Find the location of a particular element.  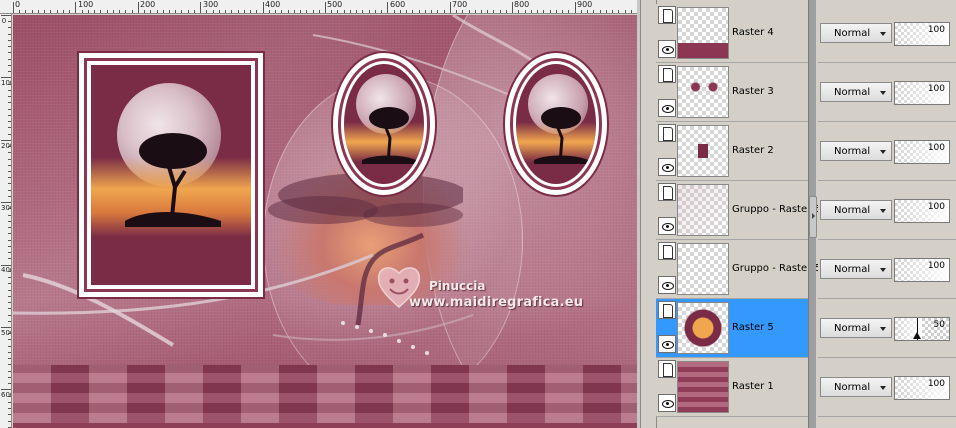

watermark-url: www.maidiregrafica.eu is located at coordinates (496, 302).